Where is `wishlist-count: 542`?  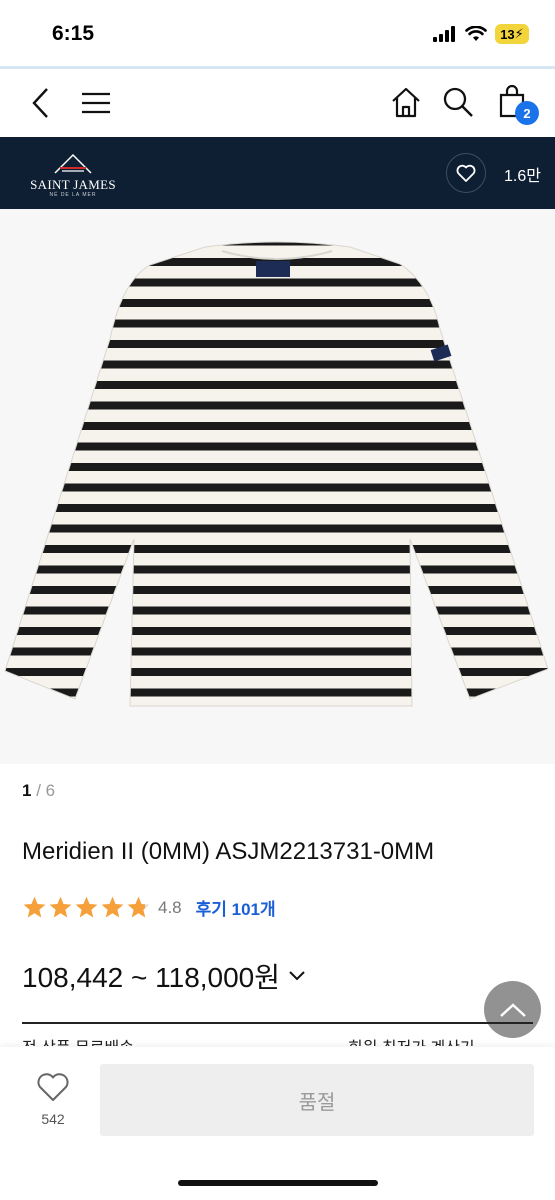 wishlist-count: 542 is located at coordinates (53, 1119).